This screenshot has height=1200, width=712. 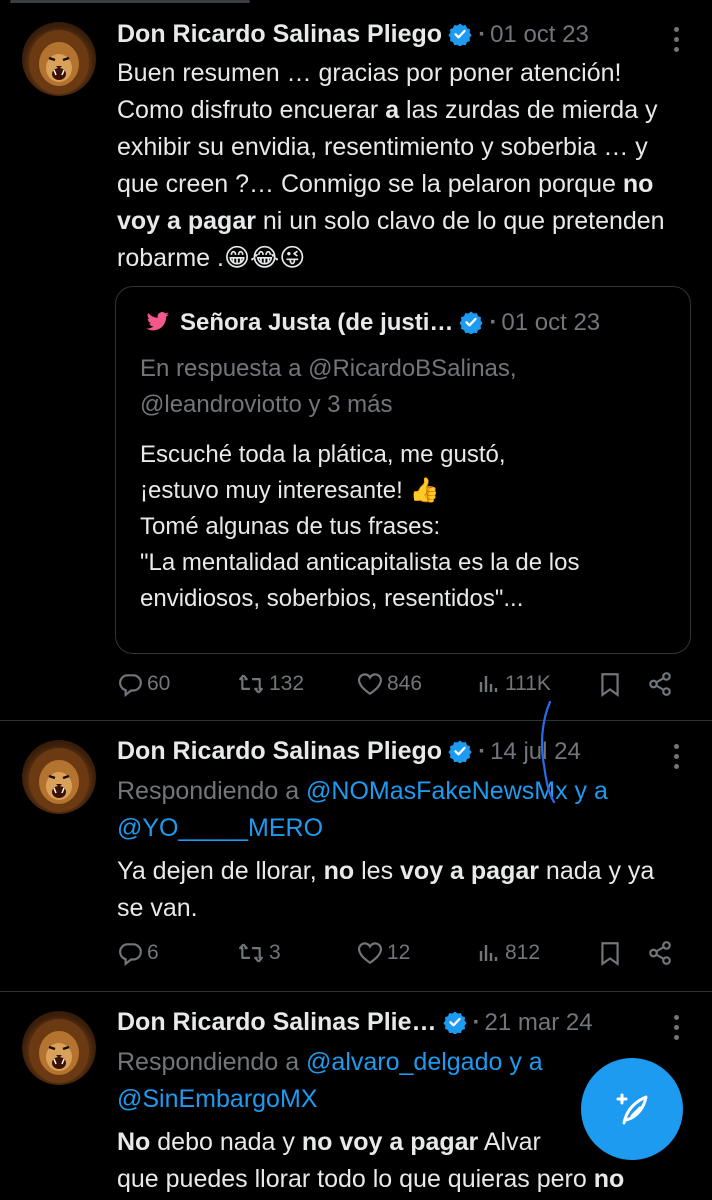 I want to click on reply-count: 6, so click(x=153, y=952).